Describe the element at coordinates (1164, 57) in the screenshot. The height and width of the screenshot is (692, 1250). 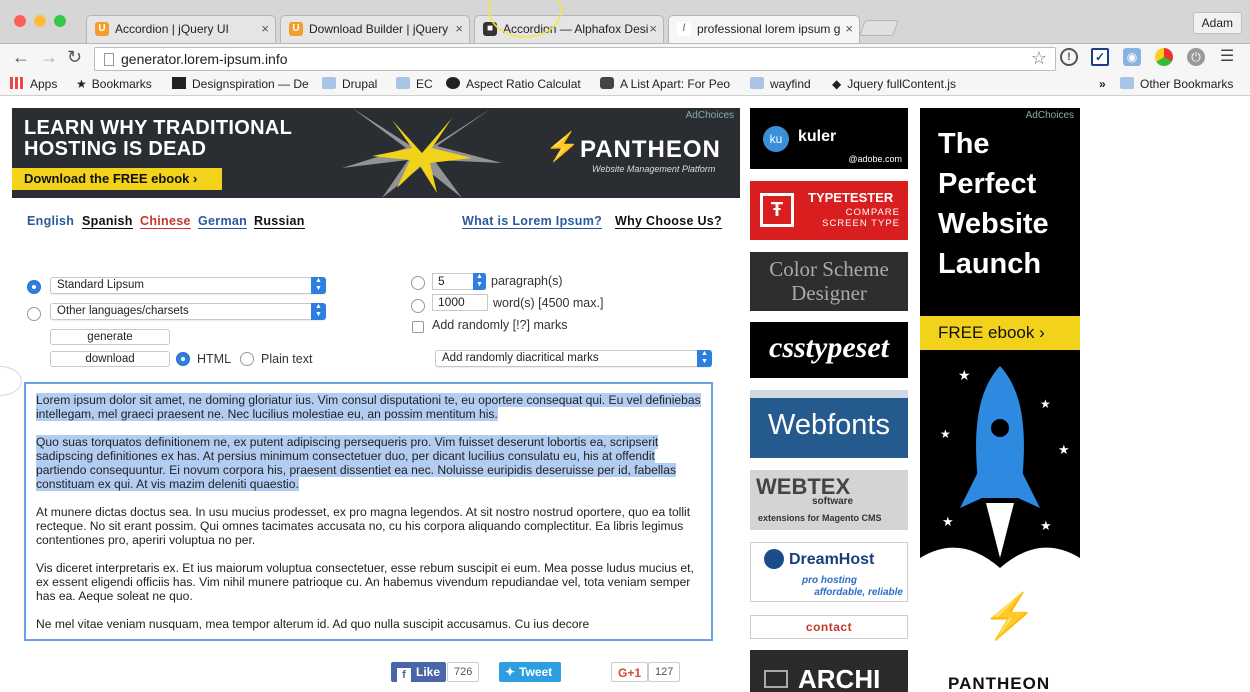
I see `color-picker-extension-icon` at that location.